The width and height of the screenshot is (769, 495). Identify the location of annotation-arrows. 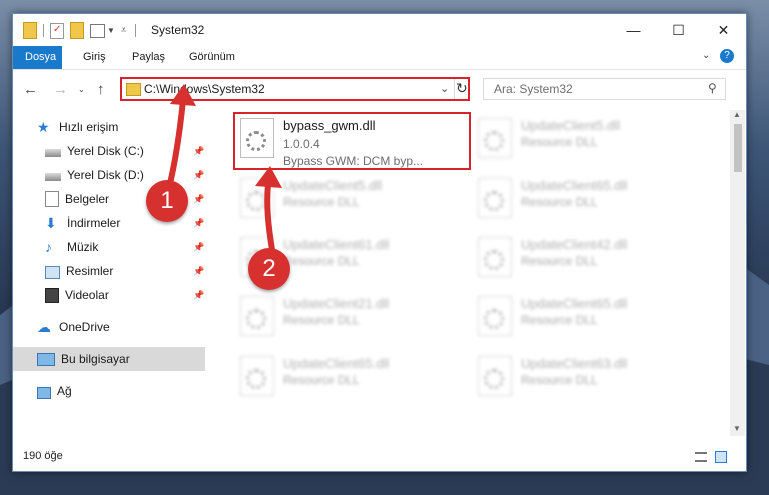
(223, 168).